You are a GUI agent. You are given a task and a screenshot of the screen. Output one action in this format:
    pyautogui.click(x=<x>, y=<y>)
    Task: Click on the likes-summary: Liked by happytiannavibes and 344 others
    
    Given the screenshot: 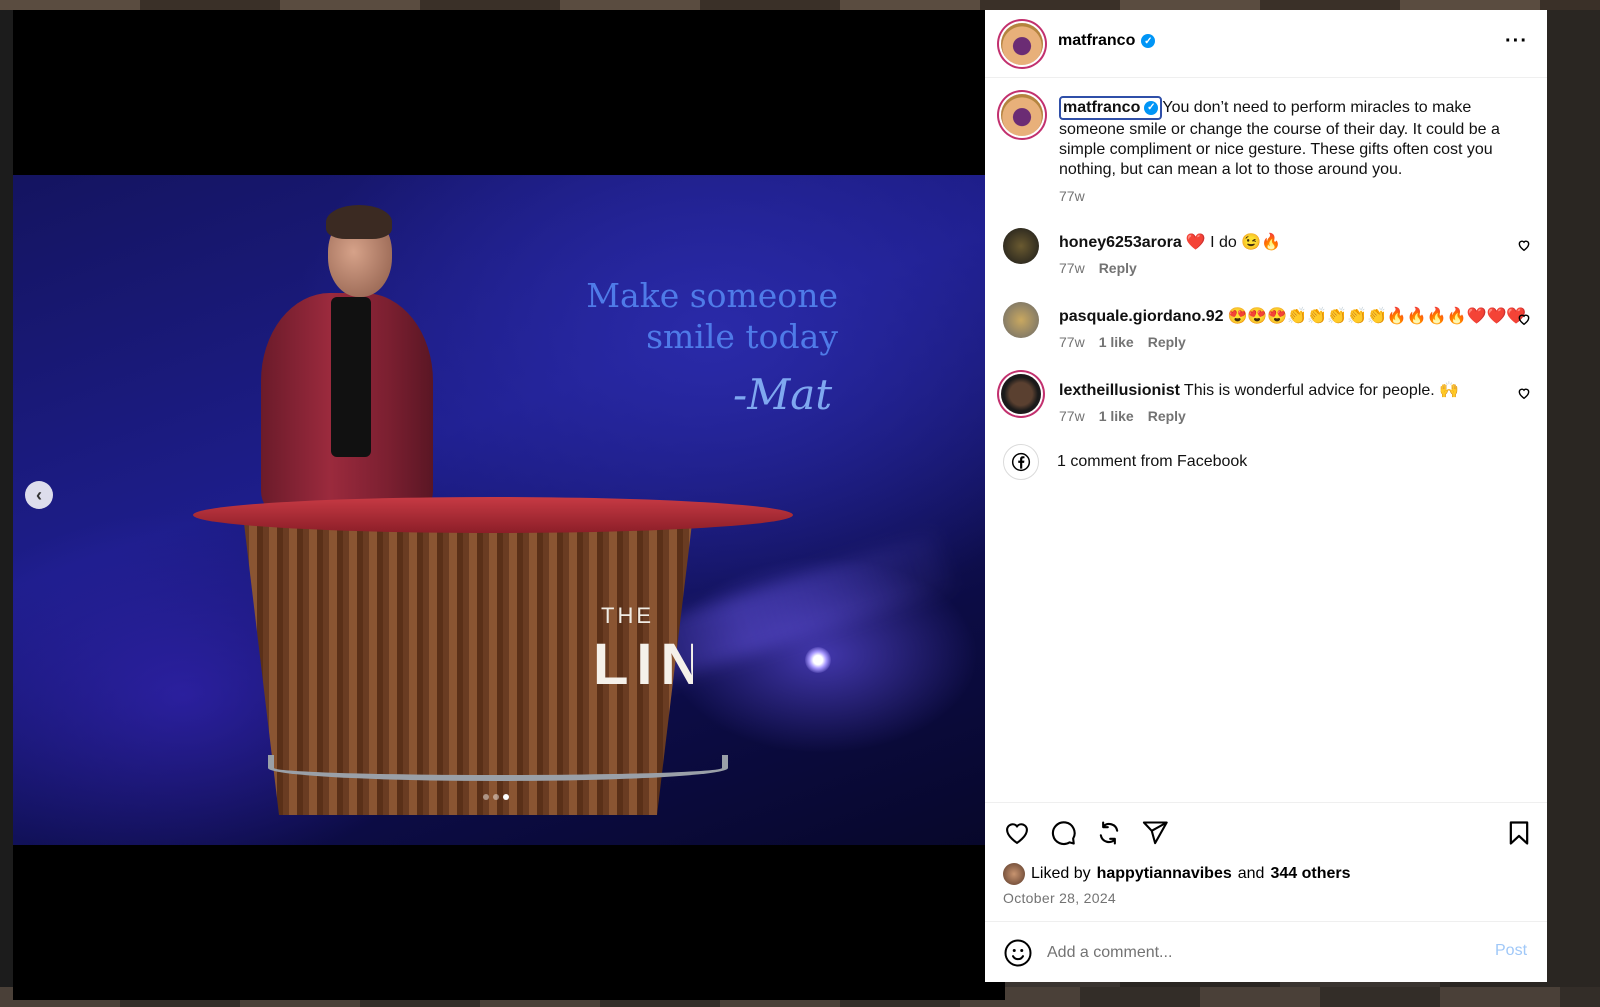 What is the action you would take?
    pyautogui.click(x=1177, y=874)
    